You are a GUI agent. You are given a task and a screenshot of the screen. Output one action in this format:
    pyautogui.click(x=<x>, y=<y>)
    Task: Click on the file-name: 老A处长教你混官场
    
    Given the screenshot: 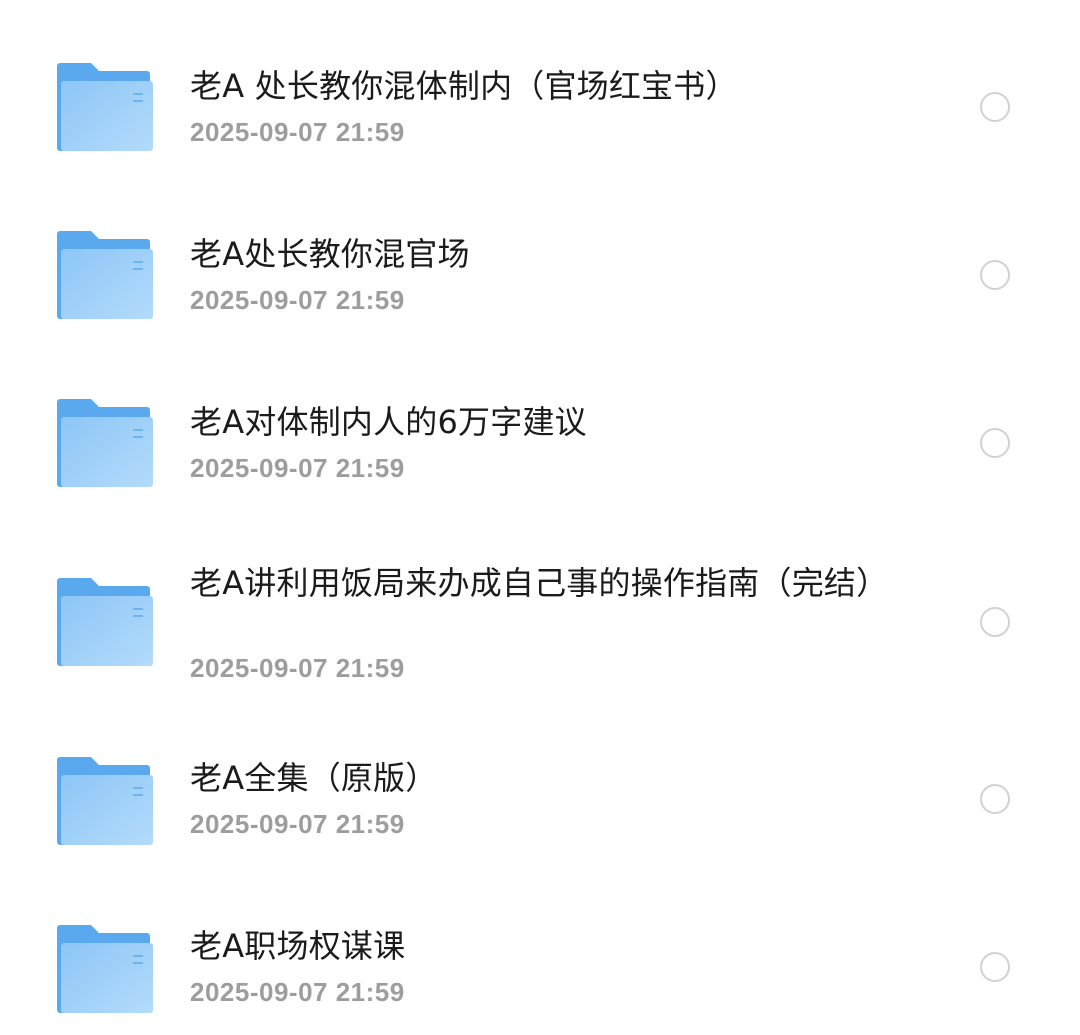 What is the action you would take?
    pyautogui.click(x=330, y=254)
    